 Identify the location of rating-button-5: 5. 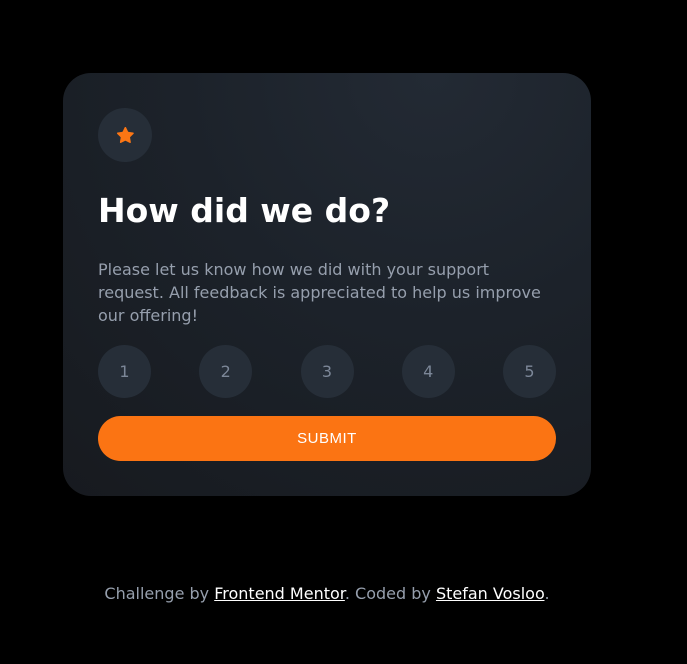
(529, 371).